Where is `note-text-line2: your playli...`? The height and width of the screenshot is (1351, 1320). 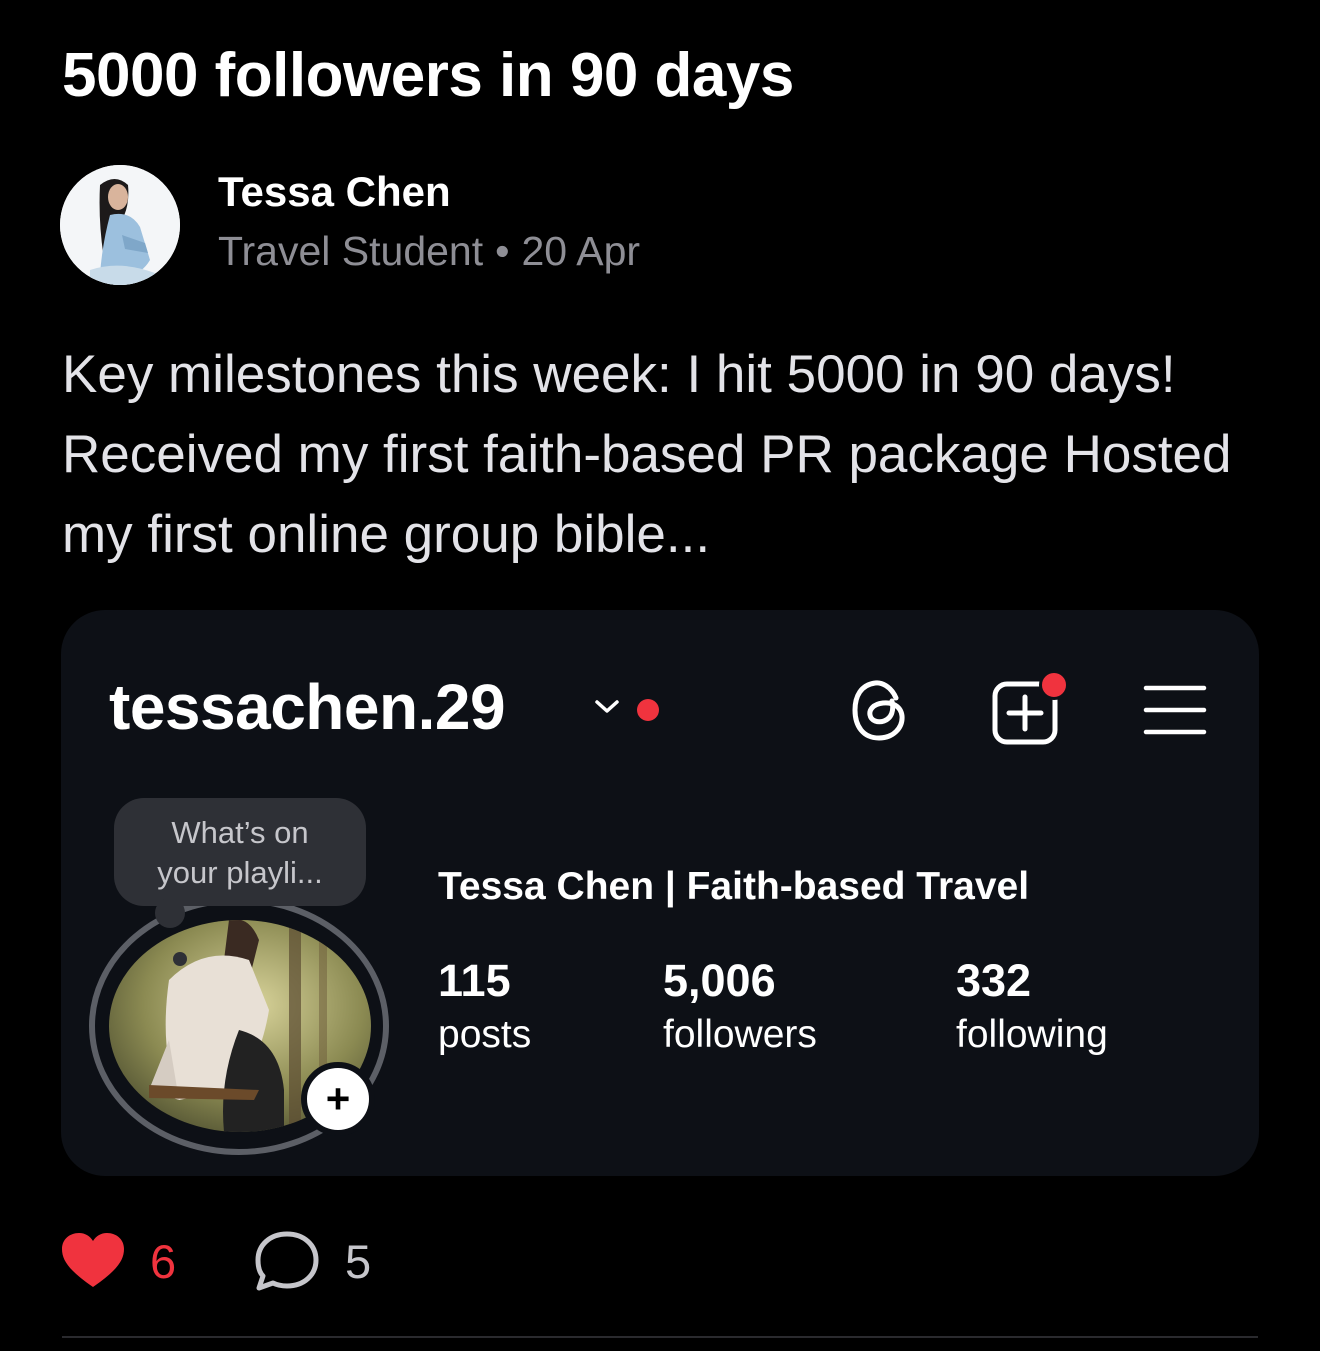
note-text-line2: your playli... is located at coordinates (240, 872).